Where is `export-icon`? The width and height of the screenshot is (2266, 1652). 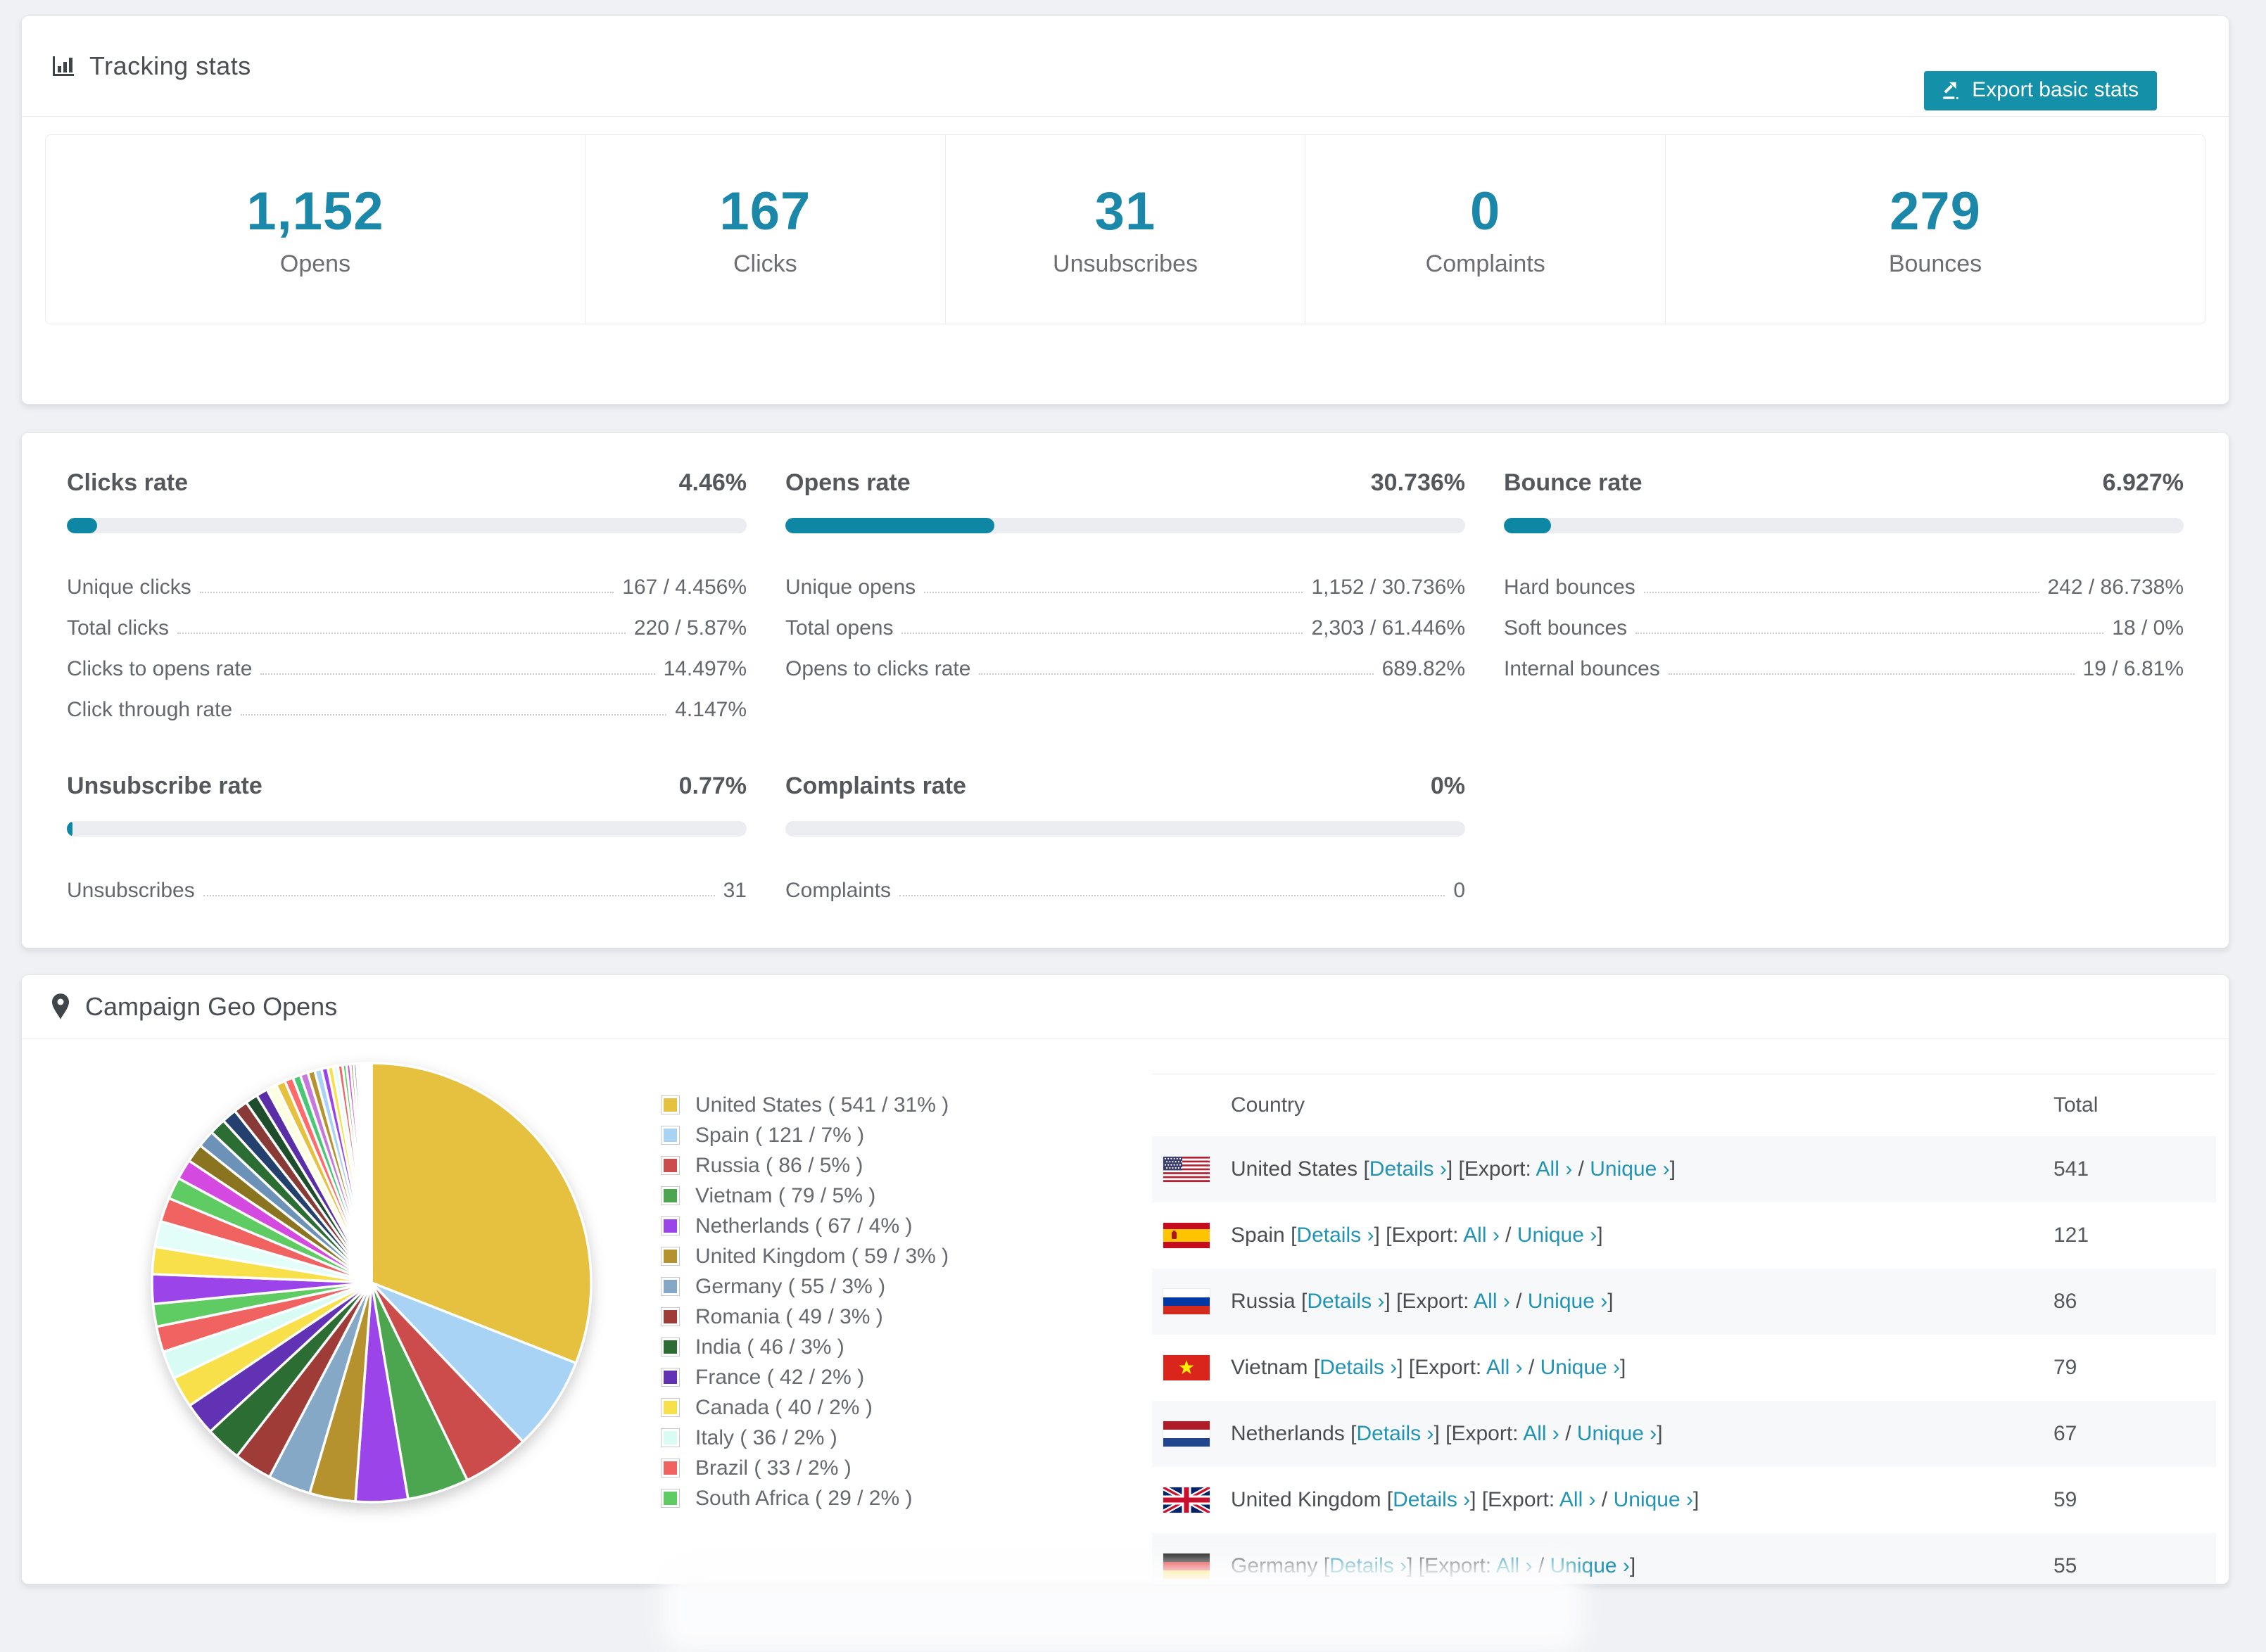 export-icon is located at coordinates (1950, 90).